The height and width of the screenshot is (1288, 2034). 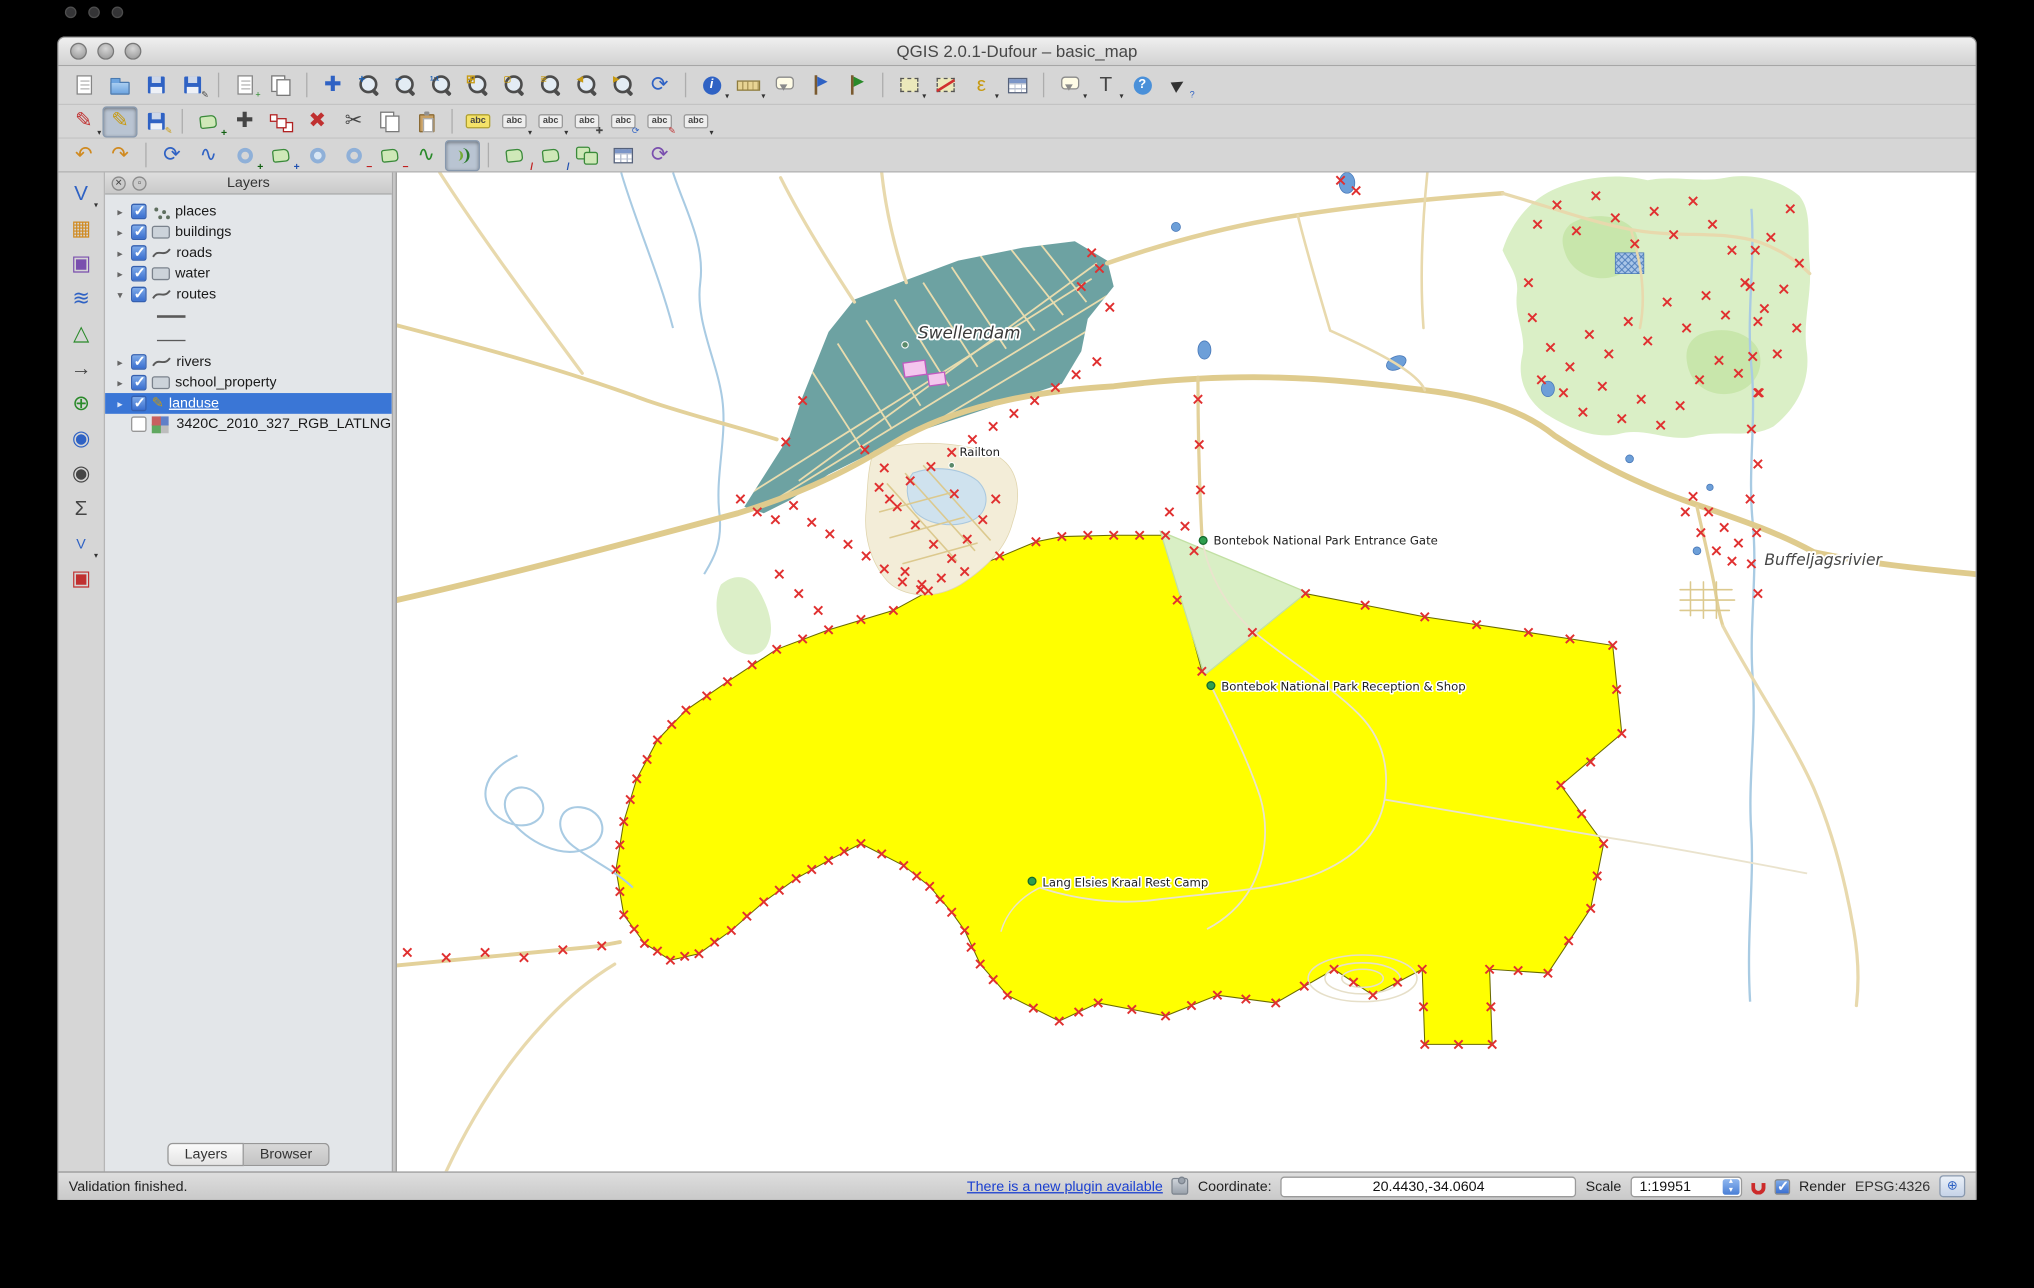 What do you see at coordinates (156, 121) in the screenshot?
I see `save-layer-edits-button: ✎` at bounding box center [156, 121].